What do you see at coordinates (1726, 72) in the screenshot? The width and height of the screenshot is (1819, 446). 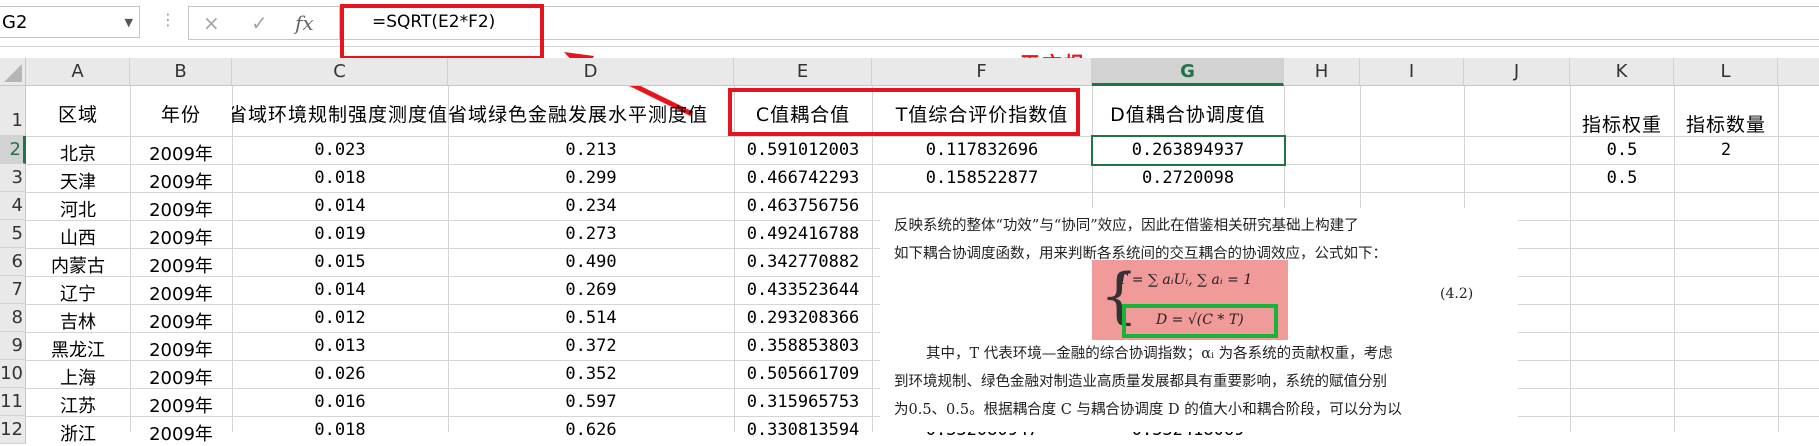 I see `col-header-l: L` at bounding box center [1726, 72].